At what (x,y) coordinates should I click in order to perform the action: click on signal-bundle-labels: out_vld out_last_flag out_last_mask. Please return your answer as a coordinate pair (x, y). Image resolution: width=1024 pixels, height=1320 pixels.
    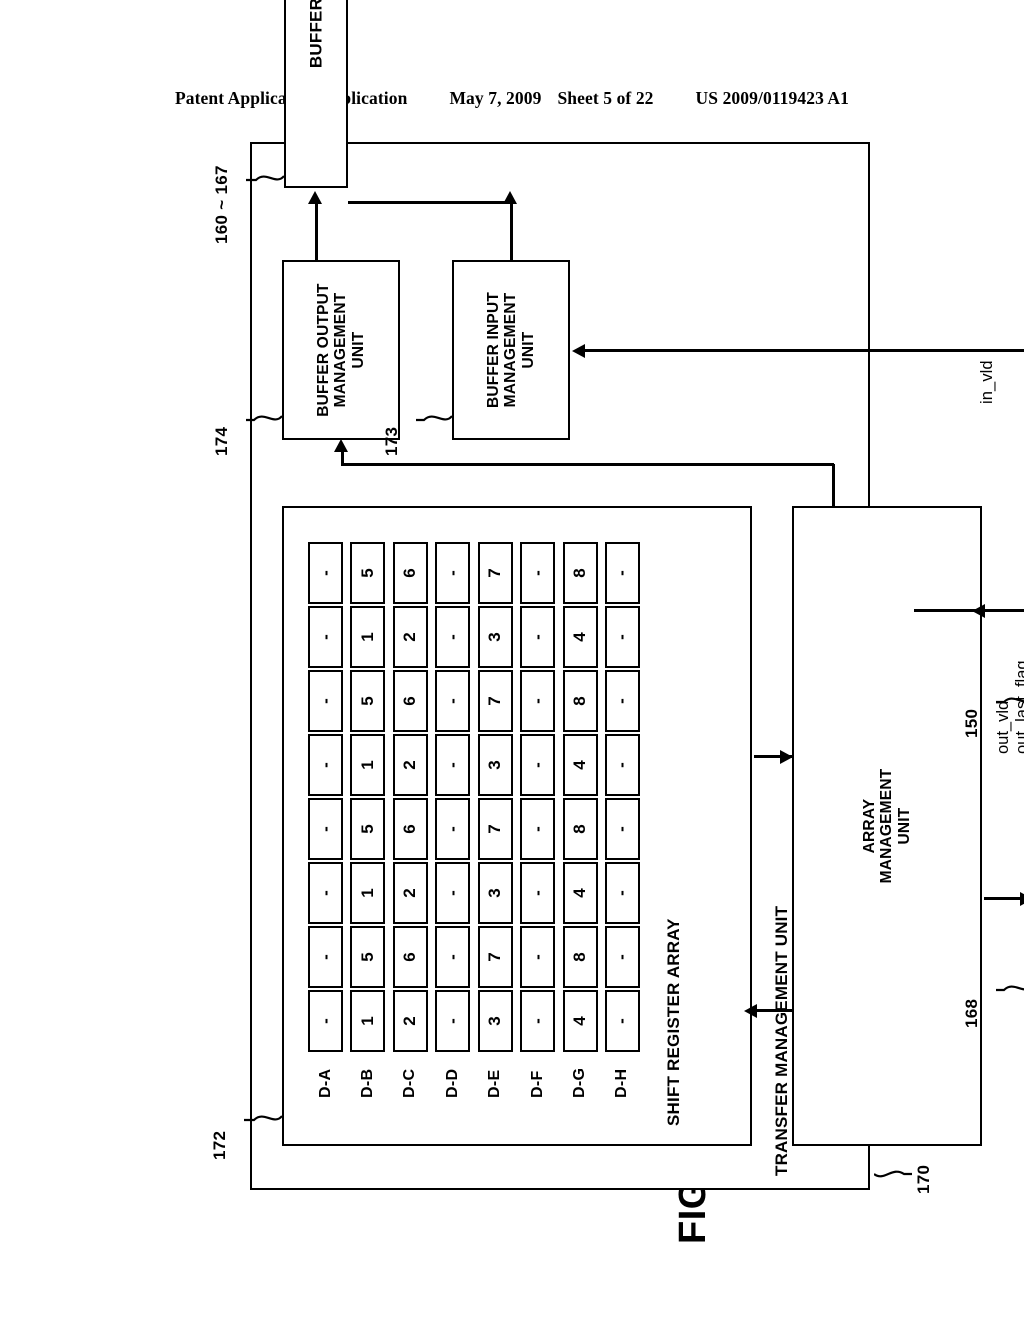
    Looking at the image, I should click on (1009, 701).